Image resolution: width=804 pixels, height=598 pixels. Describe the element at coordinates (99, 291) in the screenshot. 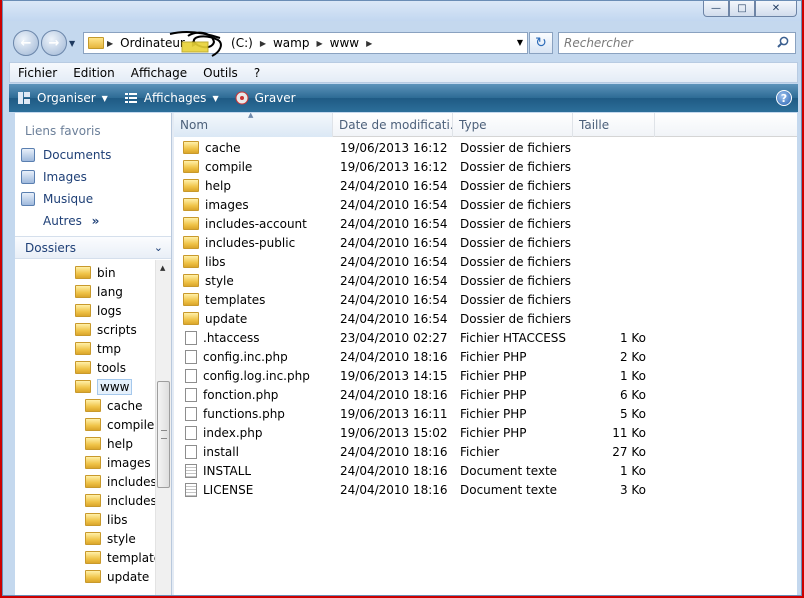

I see `tree-item: lang` at that location.